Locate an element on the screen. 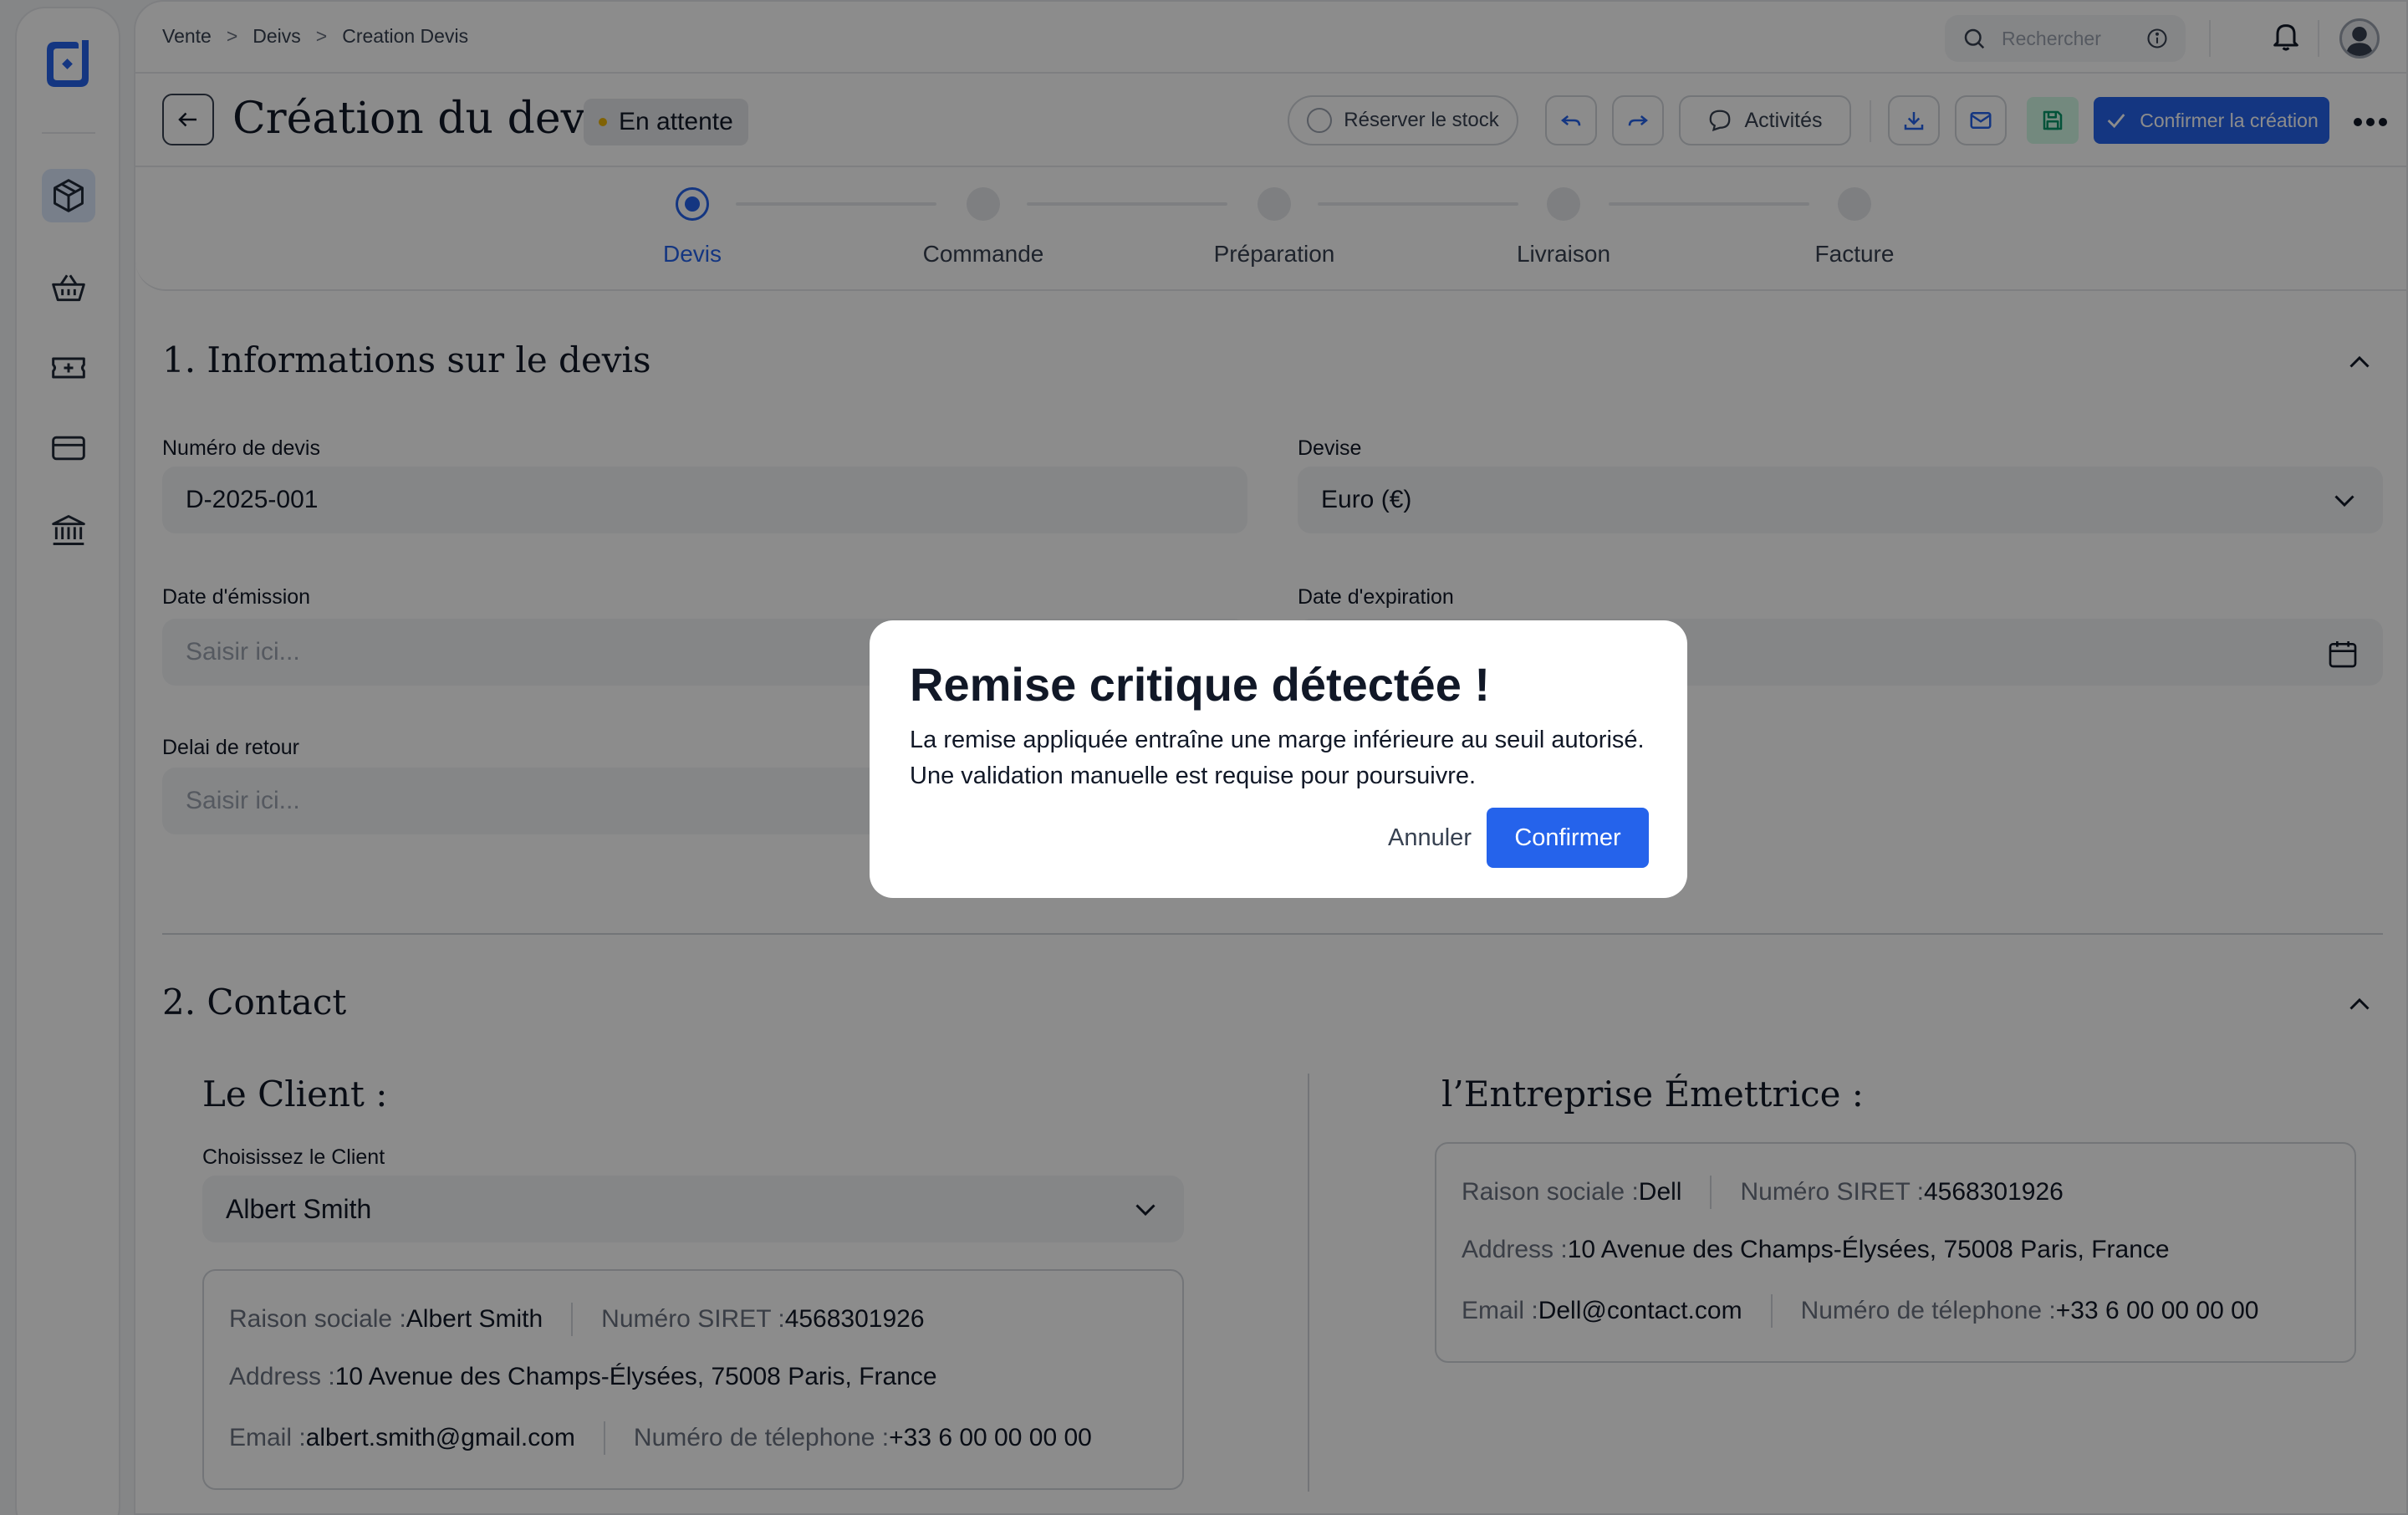 The width and height of the screenshot is (2408, 1515). confirm-button: Confirmer is located at coordinates (1568, 838).